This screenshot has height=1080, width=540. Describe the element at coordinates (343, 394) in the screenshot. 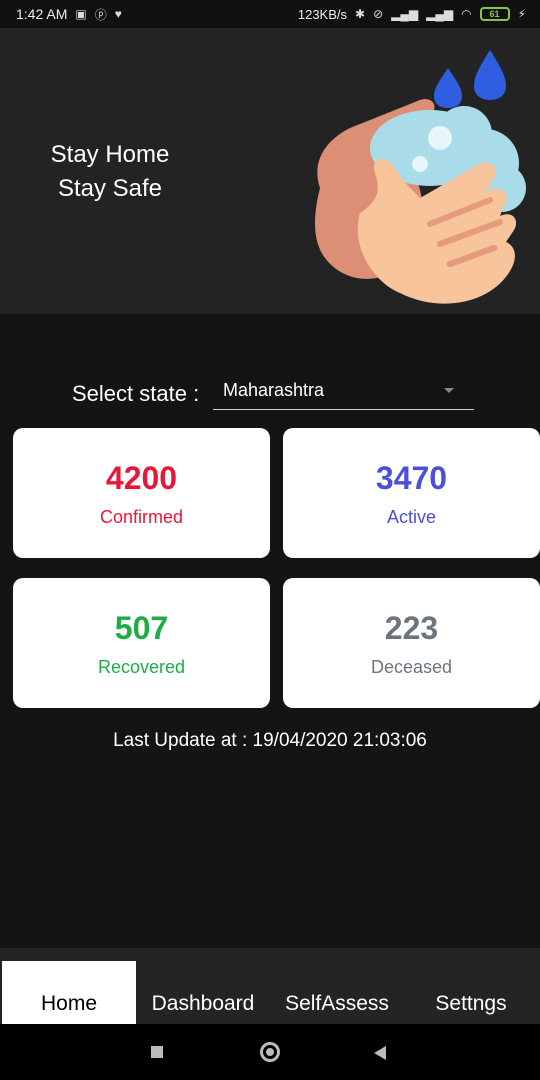

I see `state-dropdown: Maharashtra` at that location.